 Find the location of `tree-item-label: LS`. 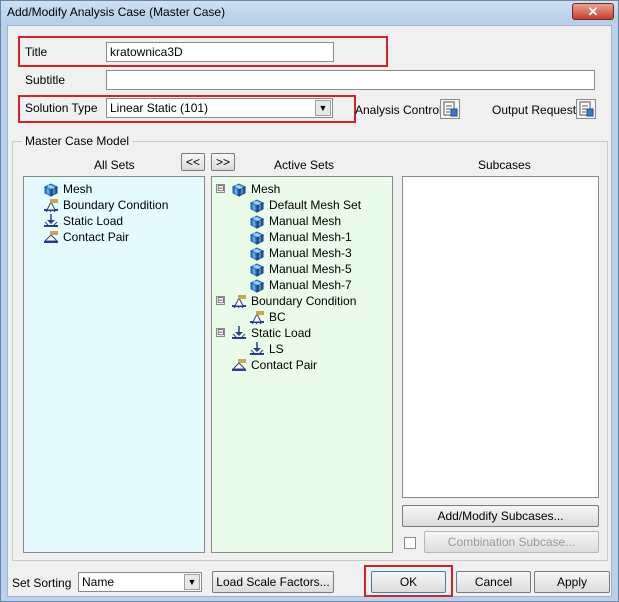

tree-item-label: LS is located at coordinates (276, 349).